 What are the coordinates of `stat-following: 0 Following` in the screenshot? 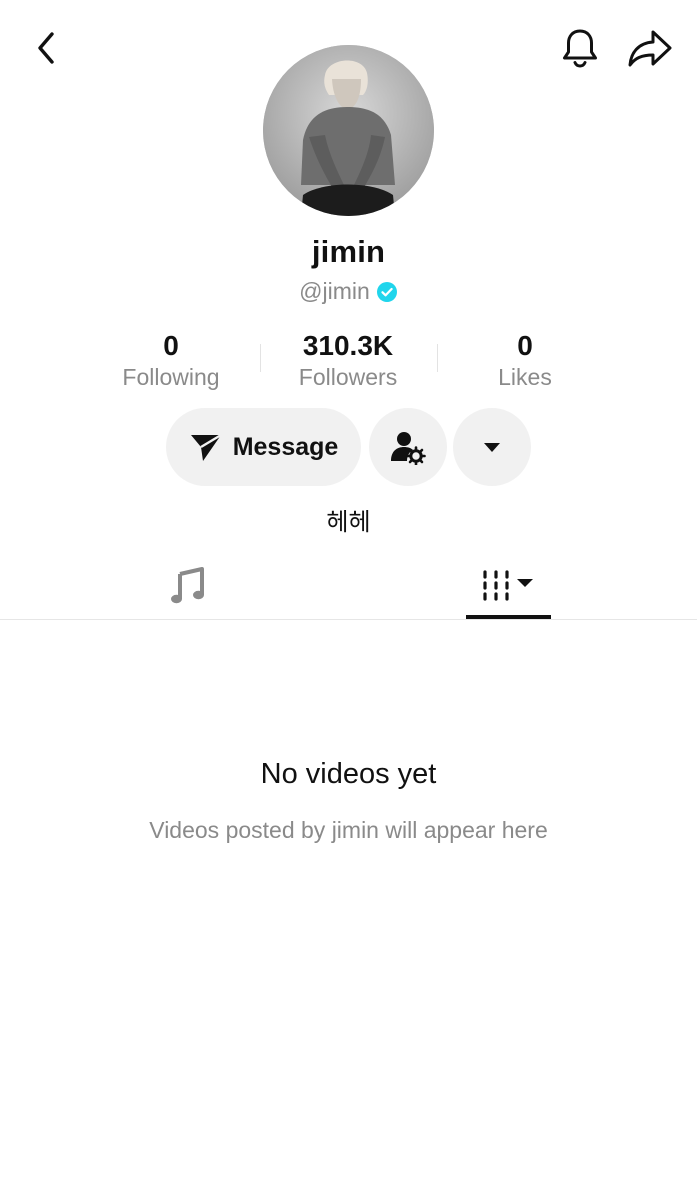 It's located at (171, 361).